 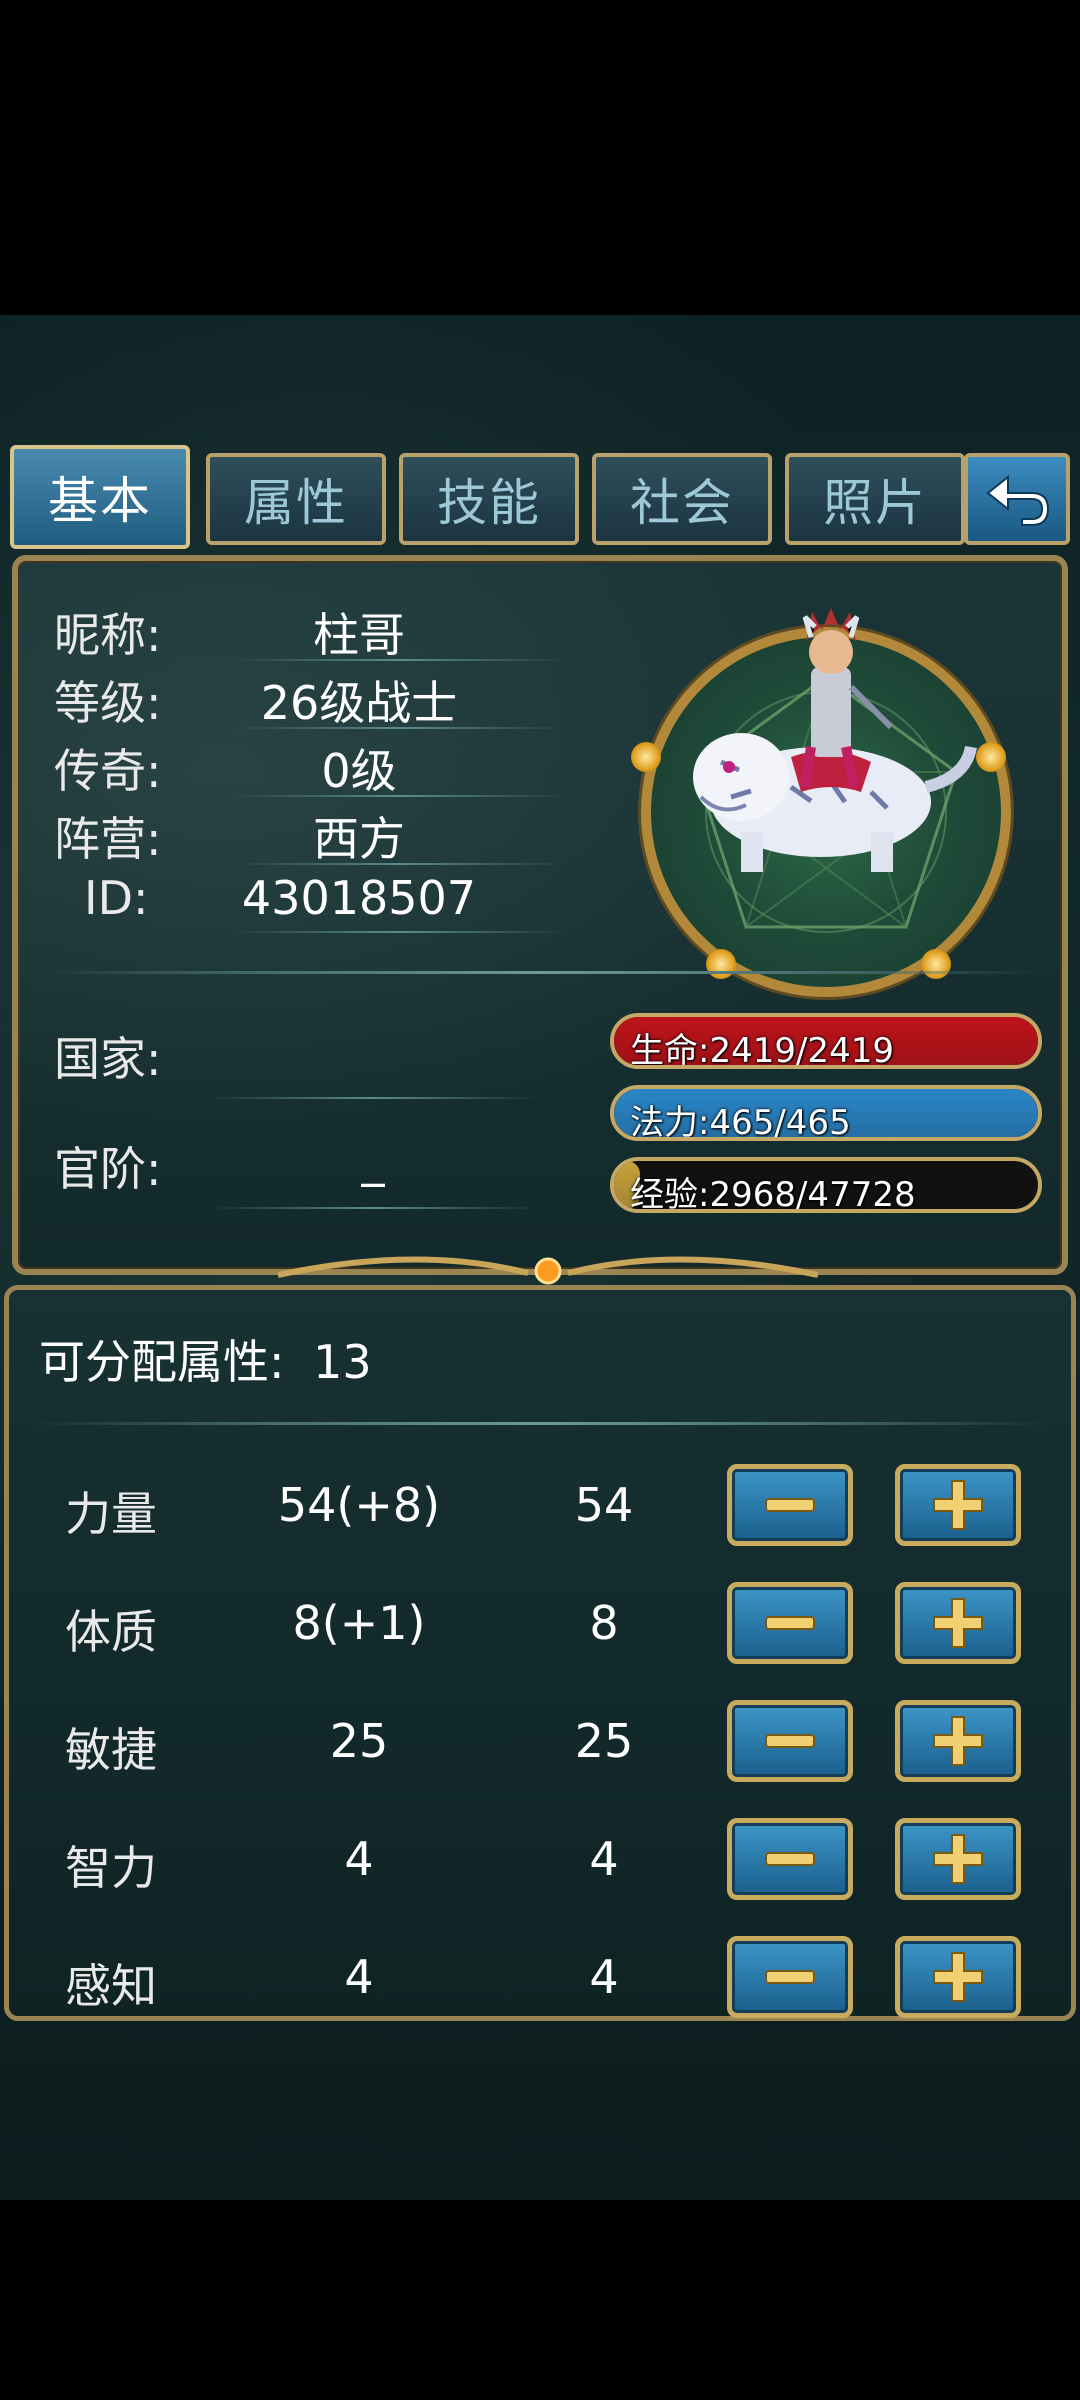 I want to click on nickname-row: 昵称: 柱哥, so click(x=304, y=631).